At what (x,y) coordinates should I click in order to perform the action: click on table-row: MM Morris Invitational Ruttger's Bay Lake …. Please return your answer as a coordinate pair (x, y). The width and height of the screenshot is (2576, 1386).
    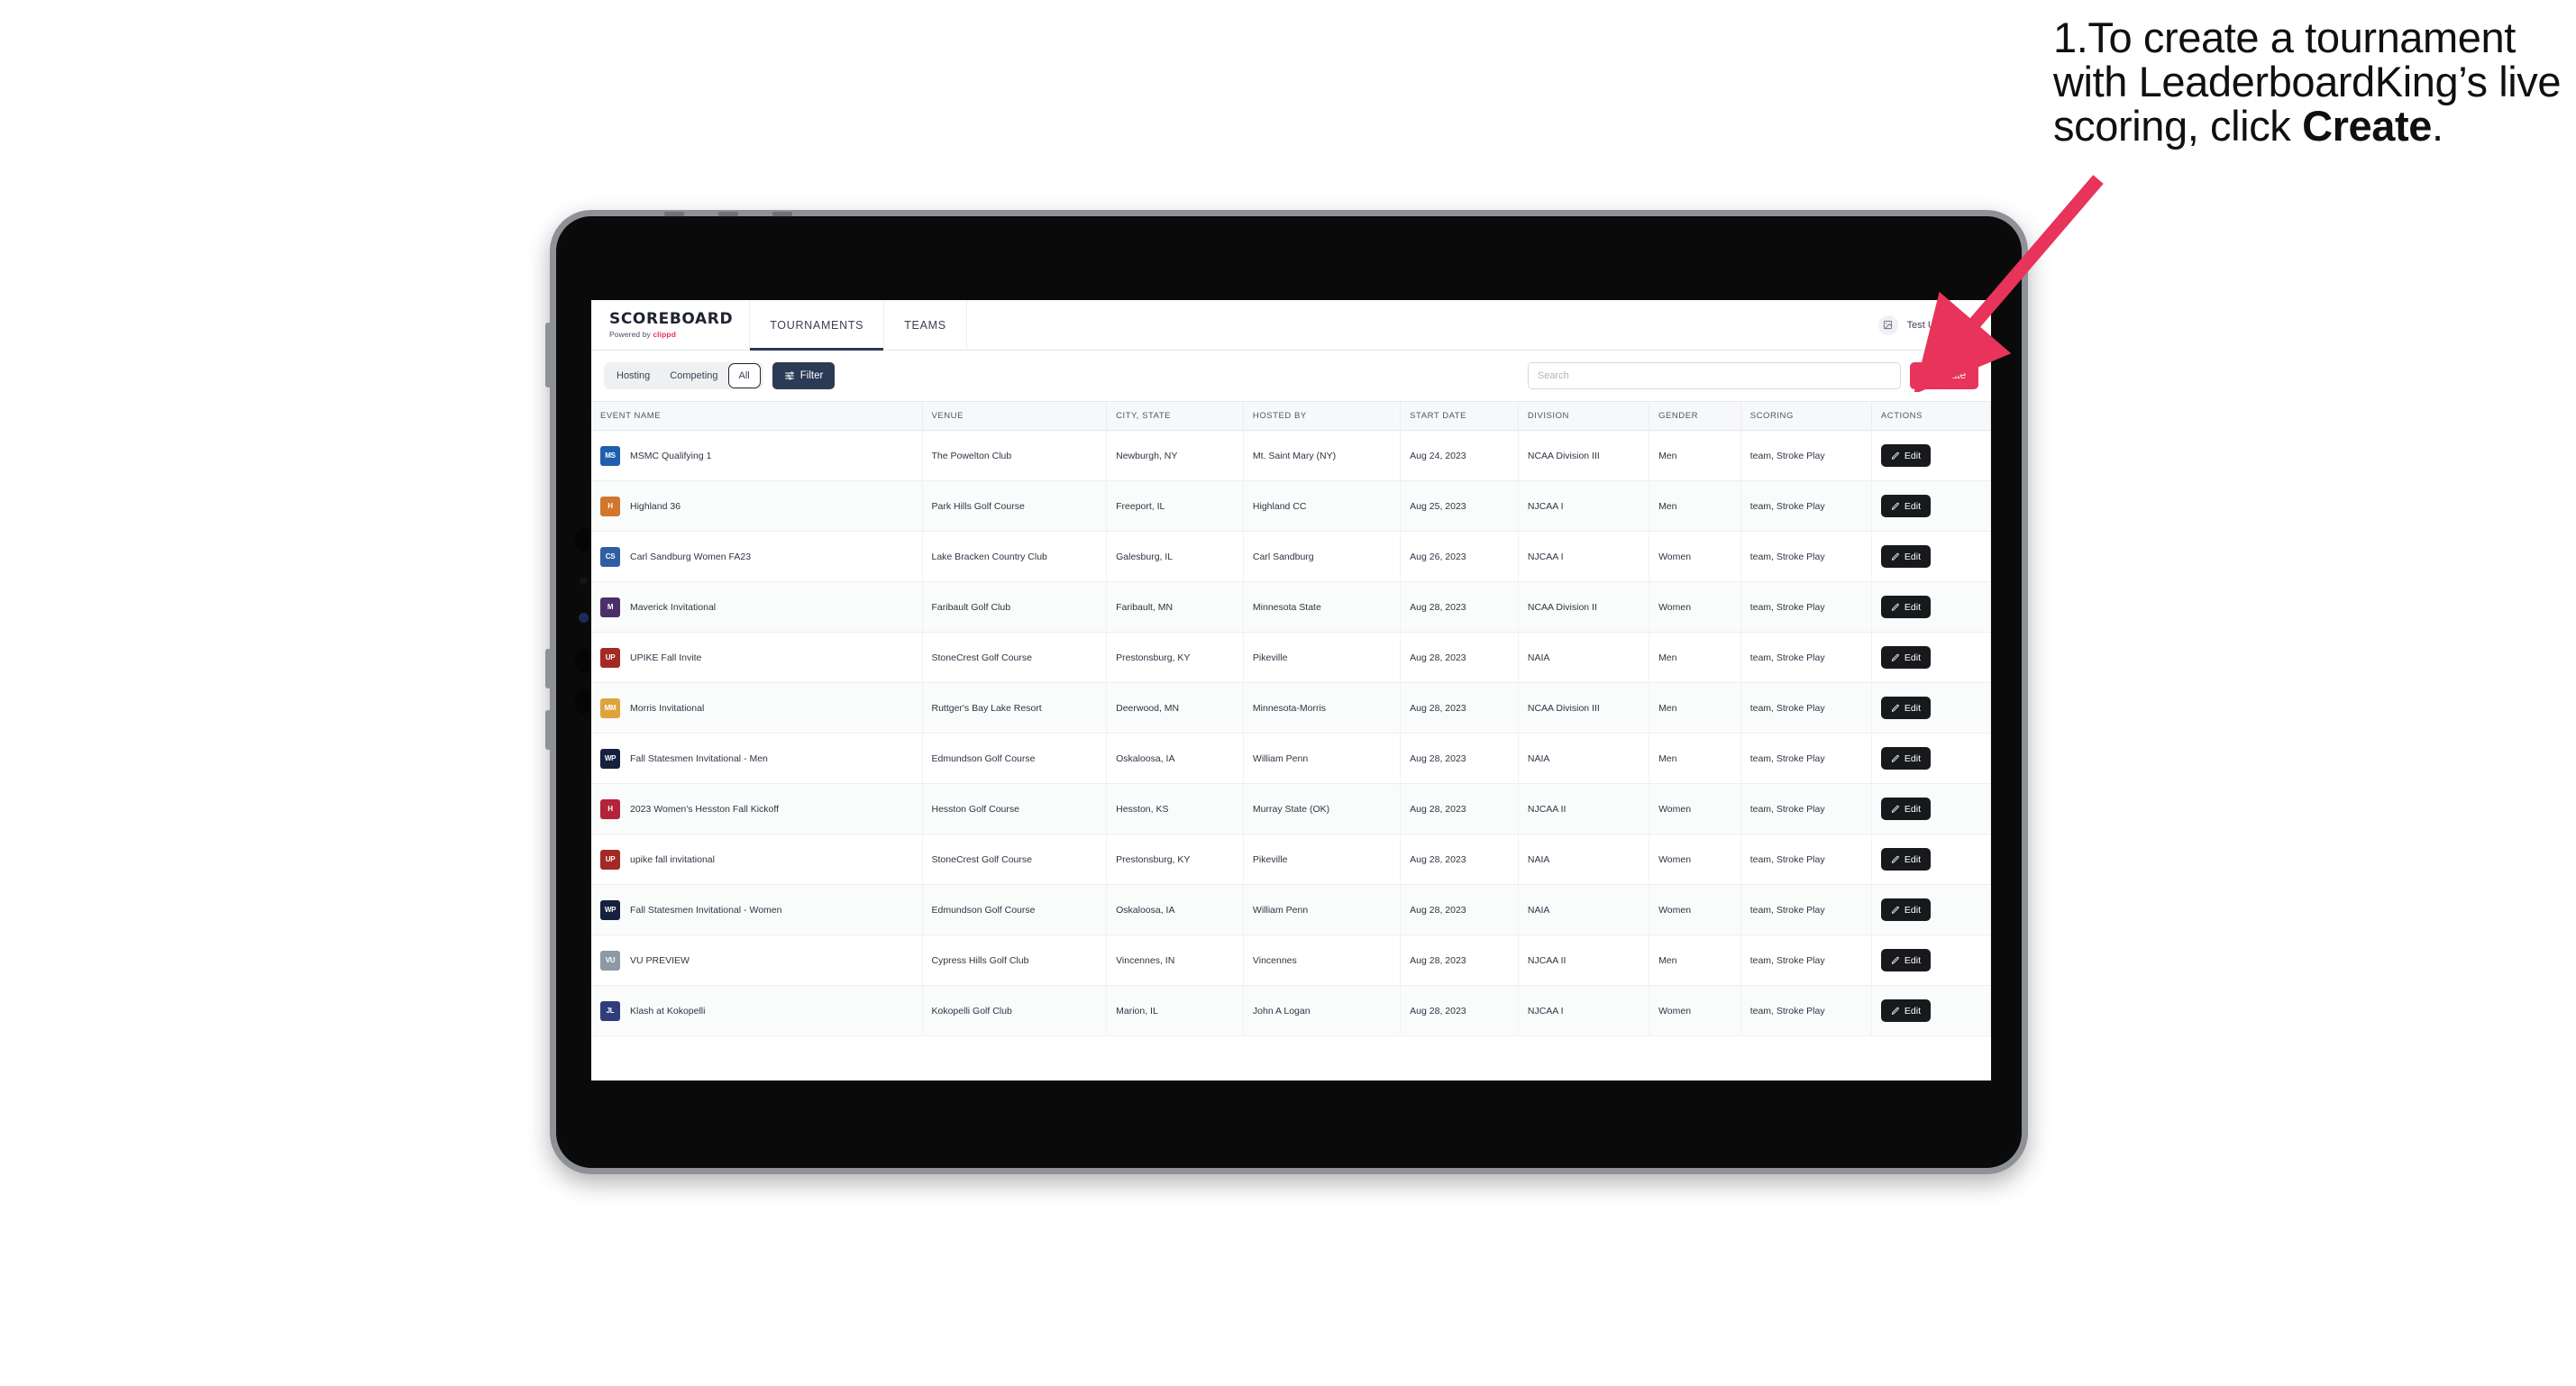
    Looking at the image, I should click on (1291, 708).